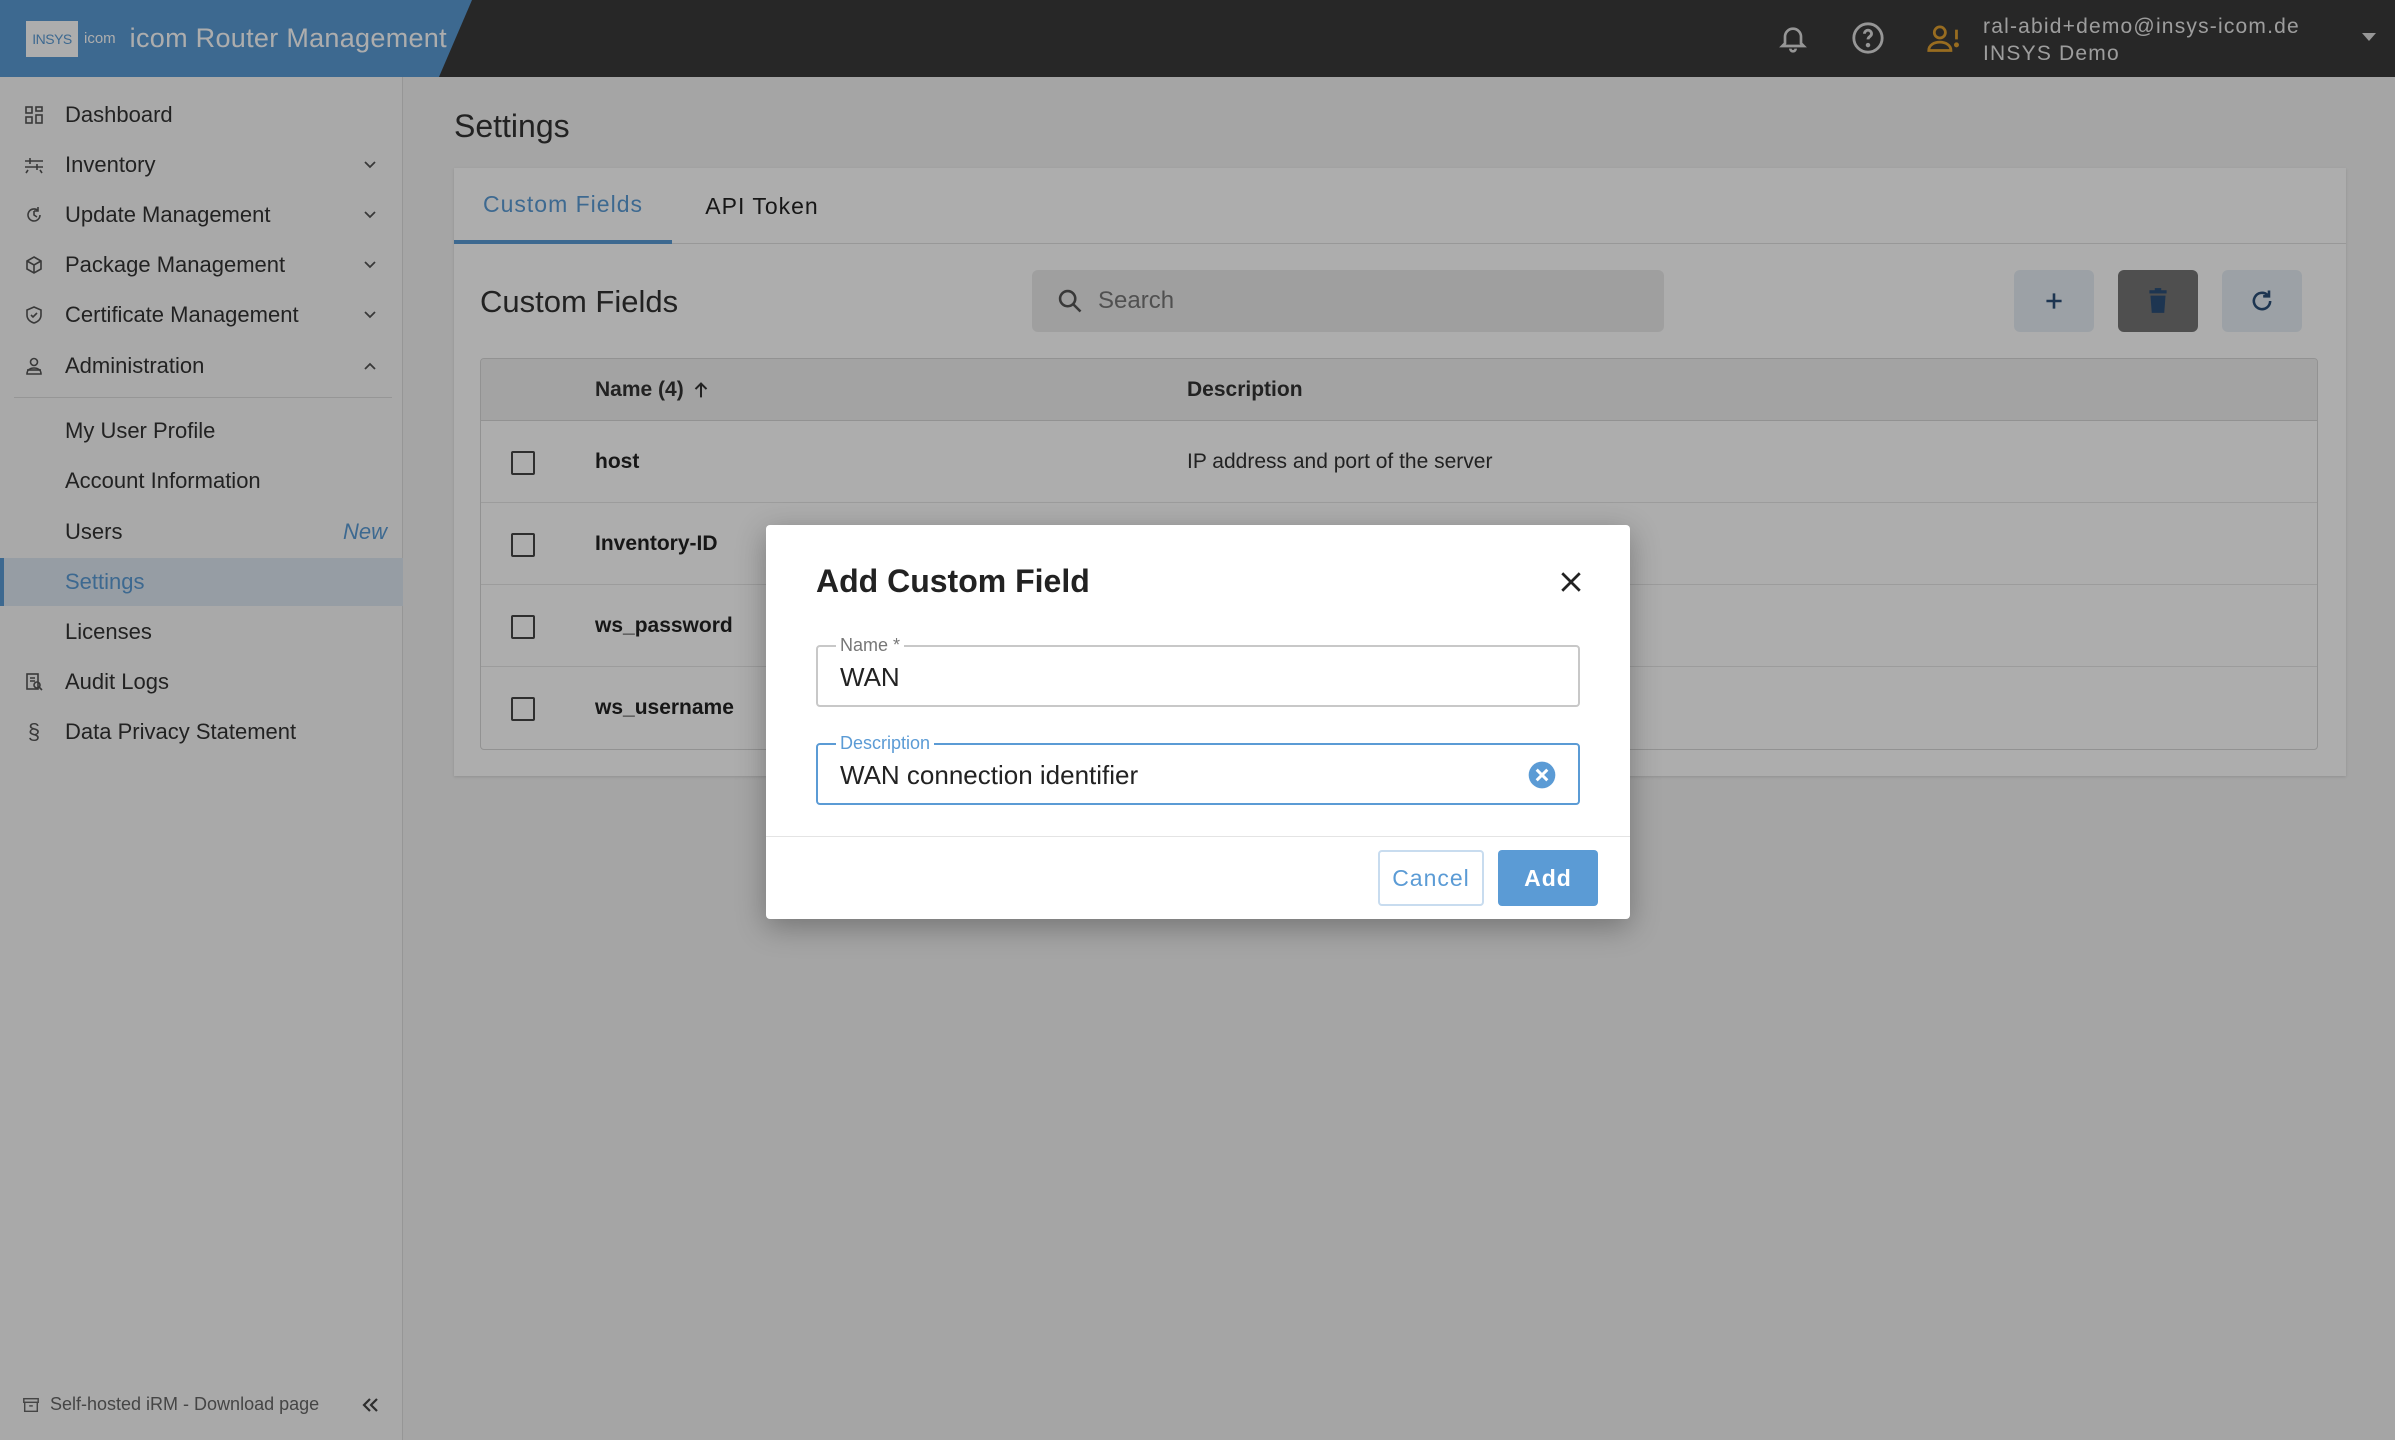 The width and height of the screenshot is (2395, 1440). Describe the element at coordinates (1542, 777) in the screenshot. I see `clear-input-icon` at that location.